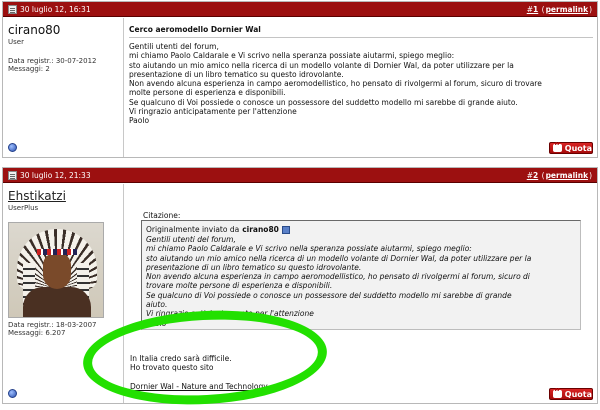 The height and width of the screenshot is (410, 600). I want to click on post-date-text: 30 luglio 12, 16:31, so click(55, 9).